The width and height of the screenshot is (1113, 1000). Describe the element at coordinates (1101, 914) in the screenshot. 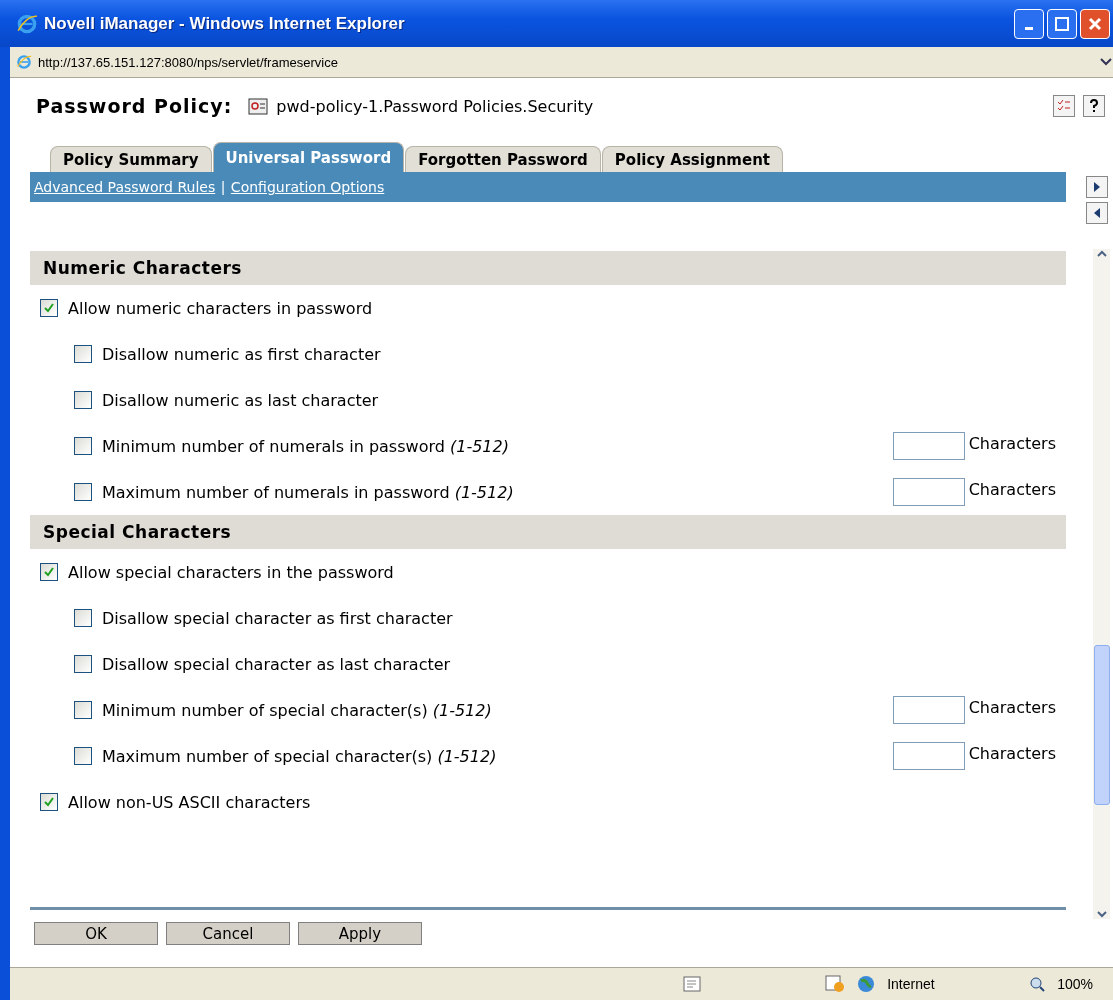

I see `scroll-down-icon` at that location.